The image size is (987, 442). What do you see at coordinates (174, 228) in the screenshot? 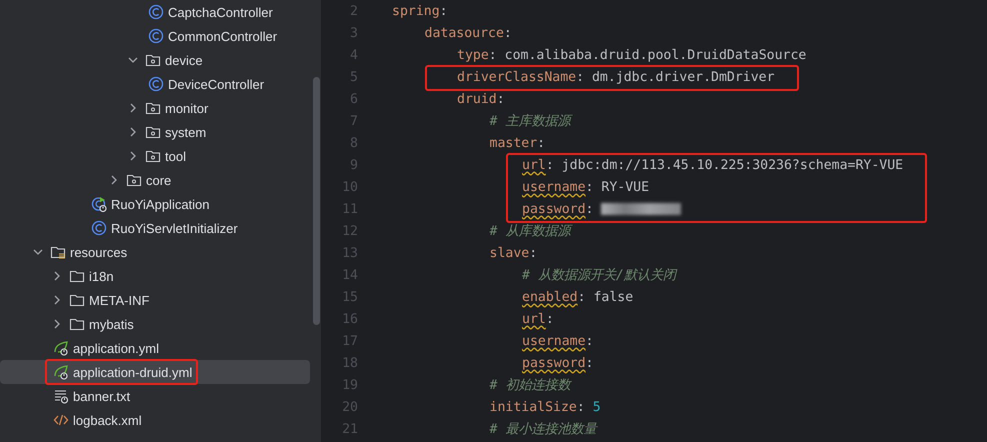
I see `file-name: RuoYiServletInitializer` at bounding box center [174, 228].